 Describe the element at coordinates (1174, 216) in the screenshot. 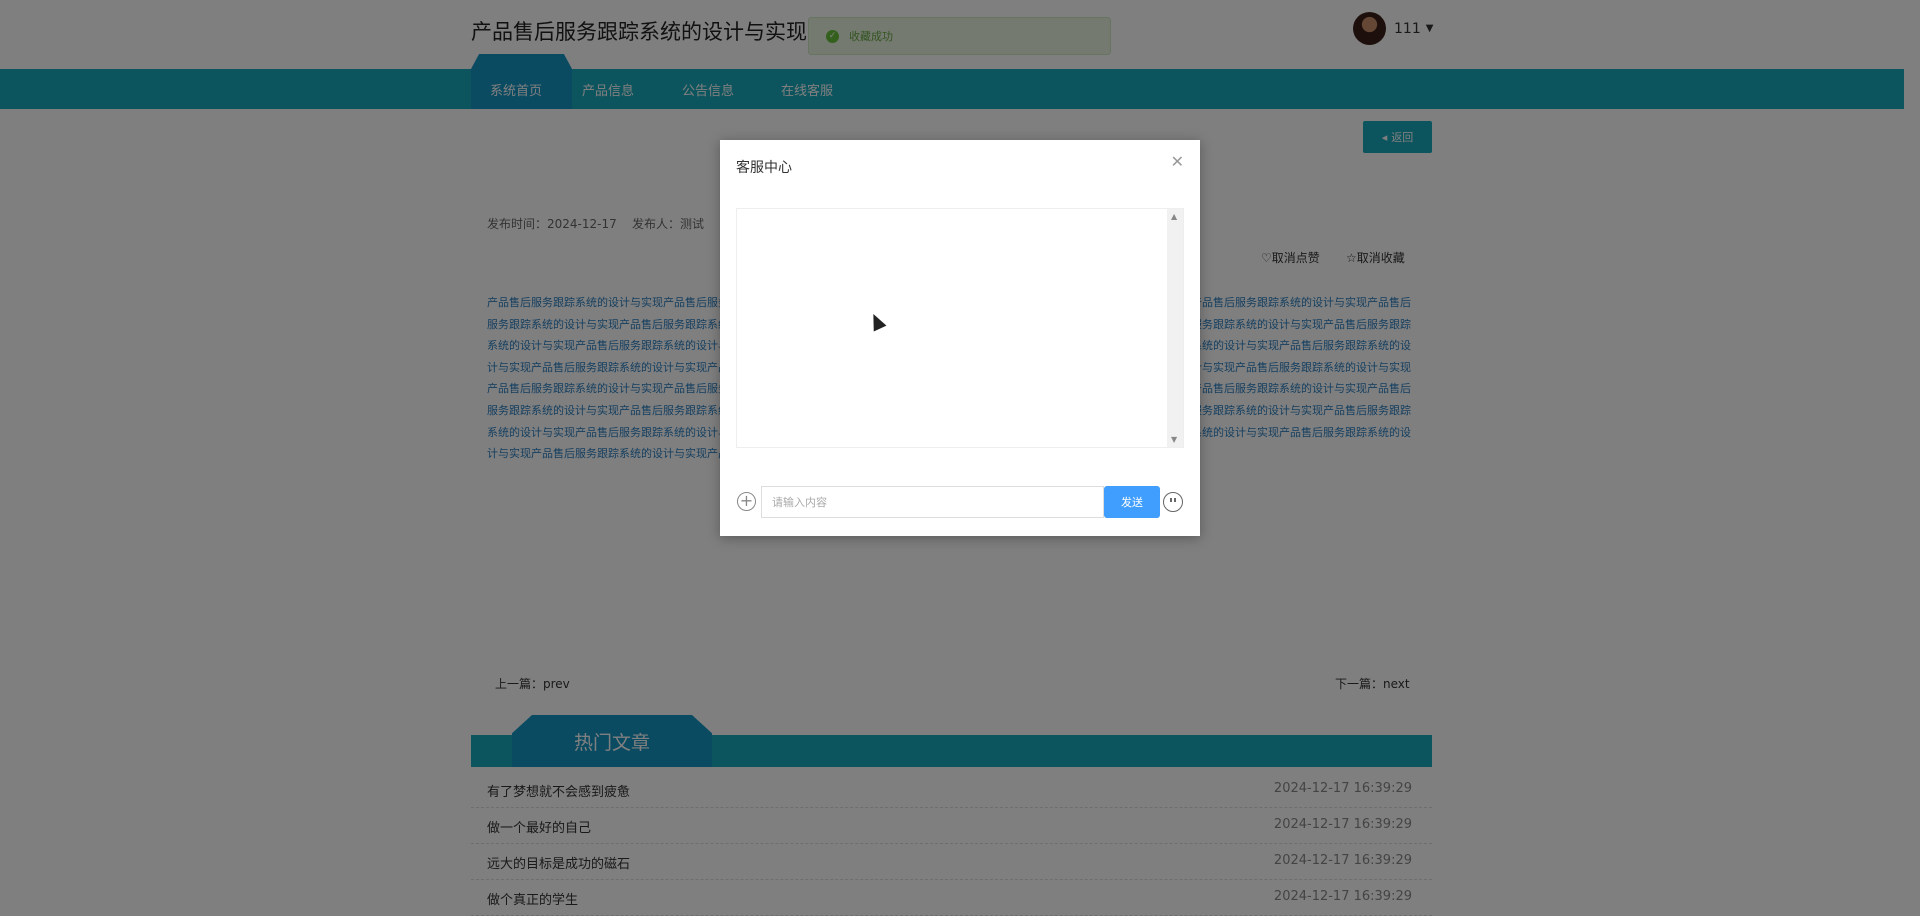

I see `scroll-up-icon: ▲` at that location.